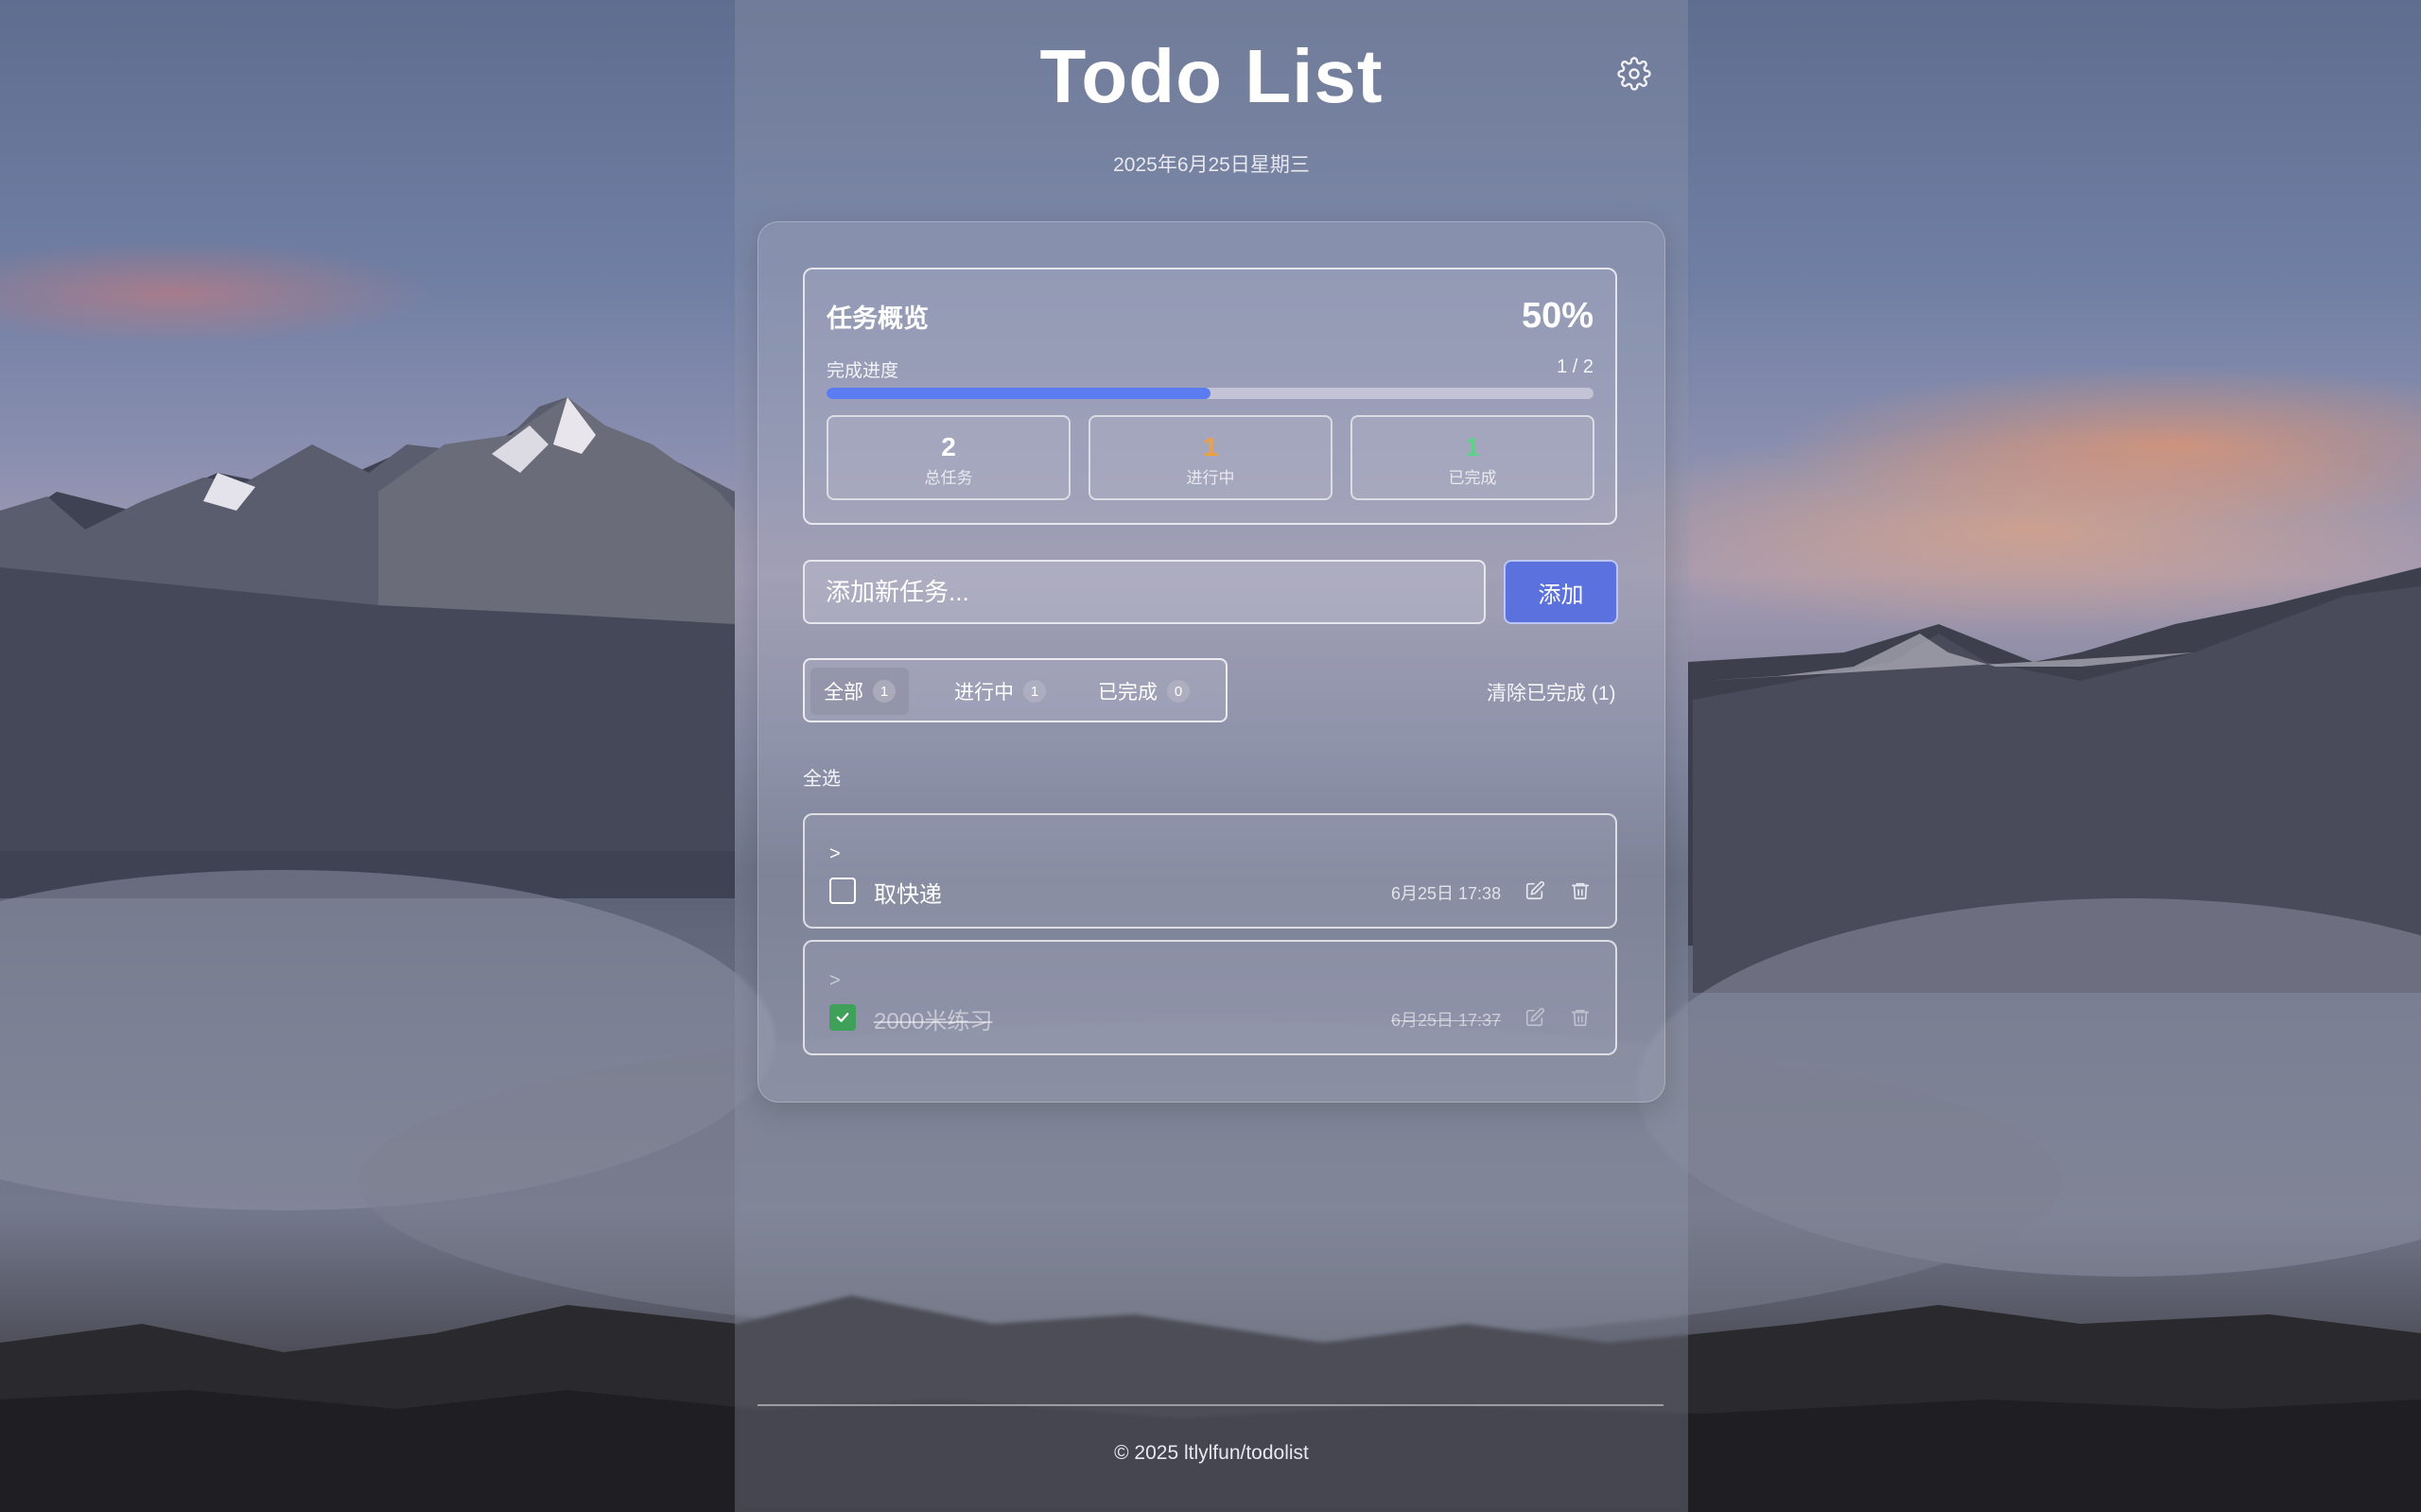 The image size is (2421, 1512). What do you see at coordinates (1211, 1453) in the screenshot?
I see `footer-text: © 2025 ltlylfun/todolist` at bounding box center [1211, 1453].